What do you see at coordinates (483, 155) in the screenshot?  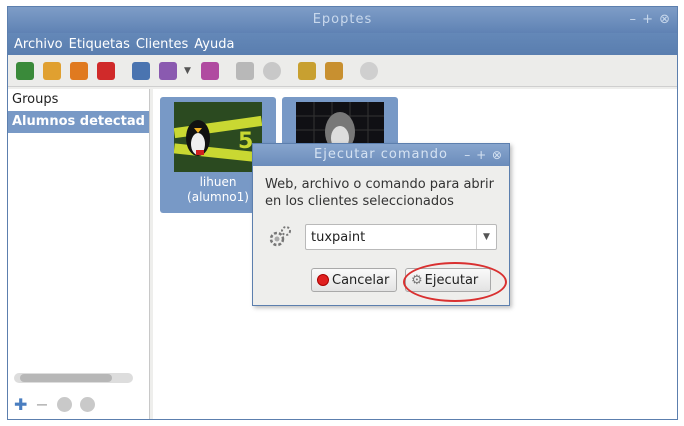 I see `dialog-controls: – + ⊗` at bounding box center [483, 155].